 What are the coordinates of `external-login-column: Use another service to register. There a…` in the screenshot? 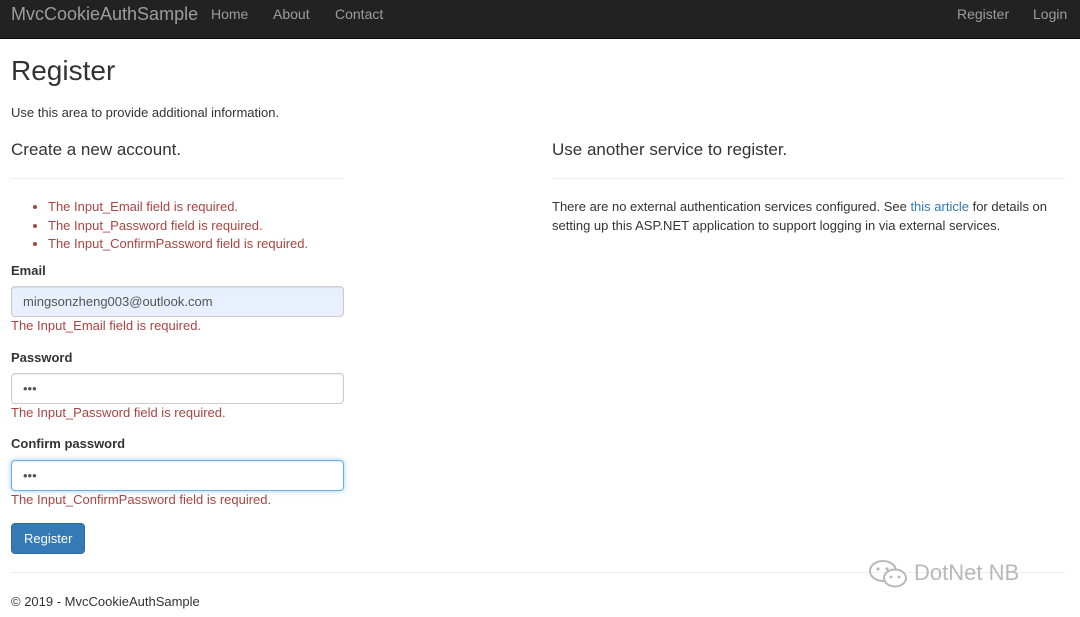 It's located at (808, 186).